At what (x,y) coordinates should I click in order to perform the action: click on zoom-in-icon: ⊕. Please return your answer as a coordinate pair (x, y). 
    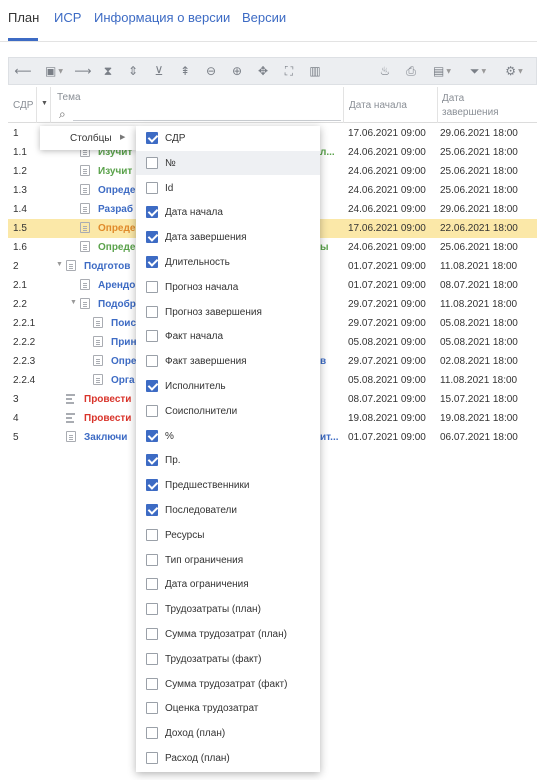
    Looking at the image, I should click on (237, 71).